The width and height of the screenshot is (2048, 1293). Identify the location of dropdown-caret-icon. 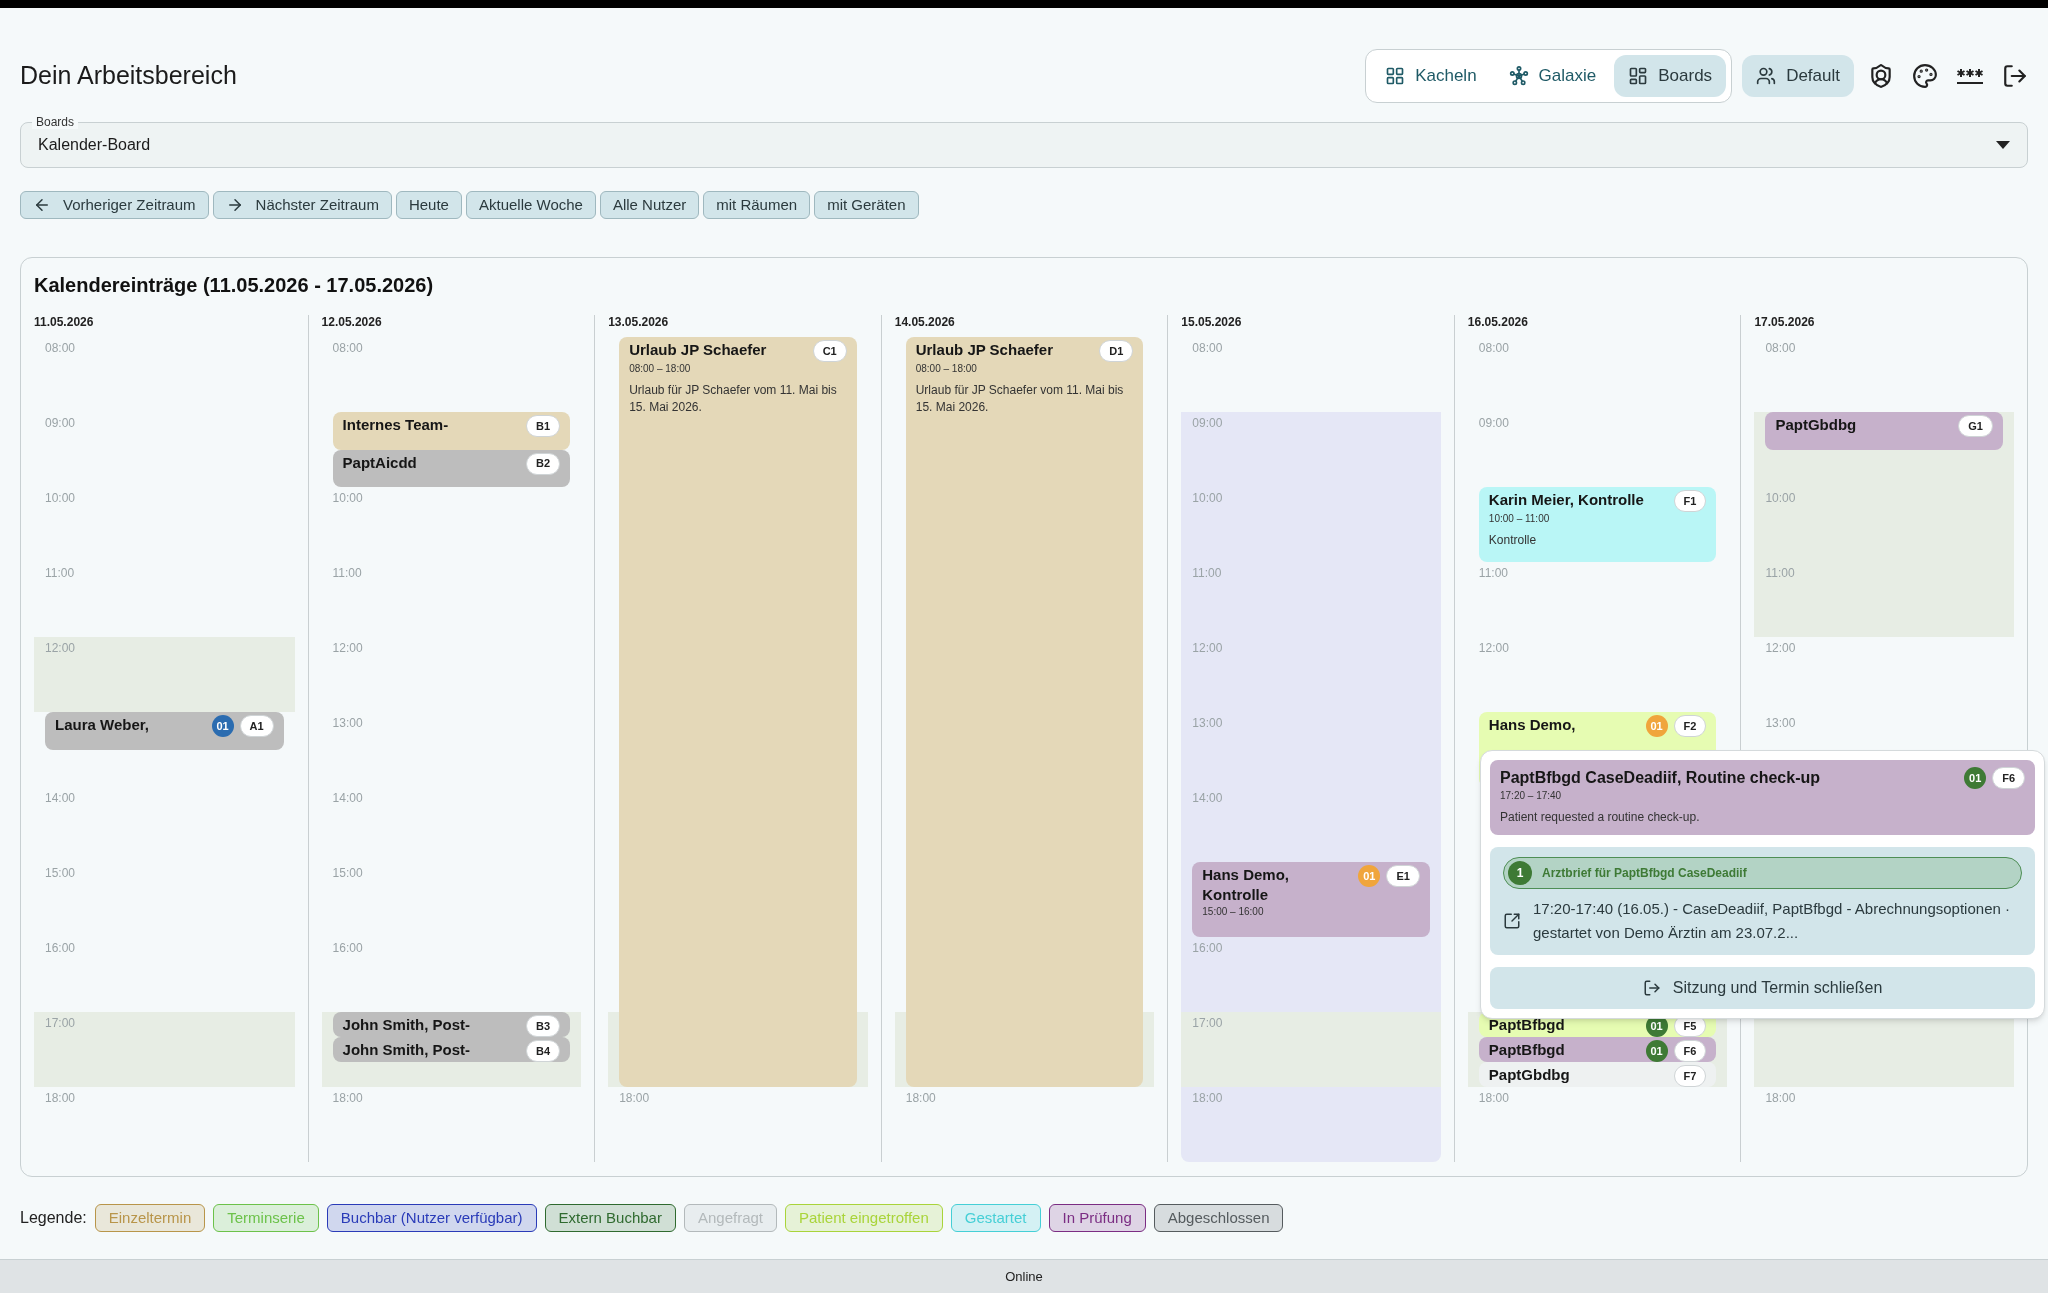
(2003, 145).